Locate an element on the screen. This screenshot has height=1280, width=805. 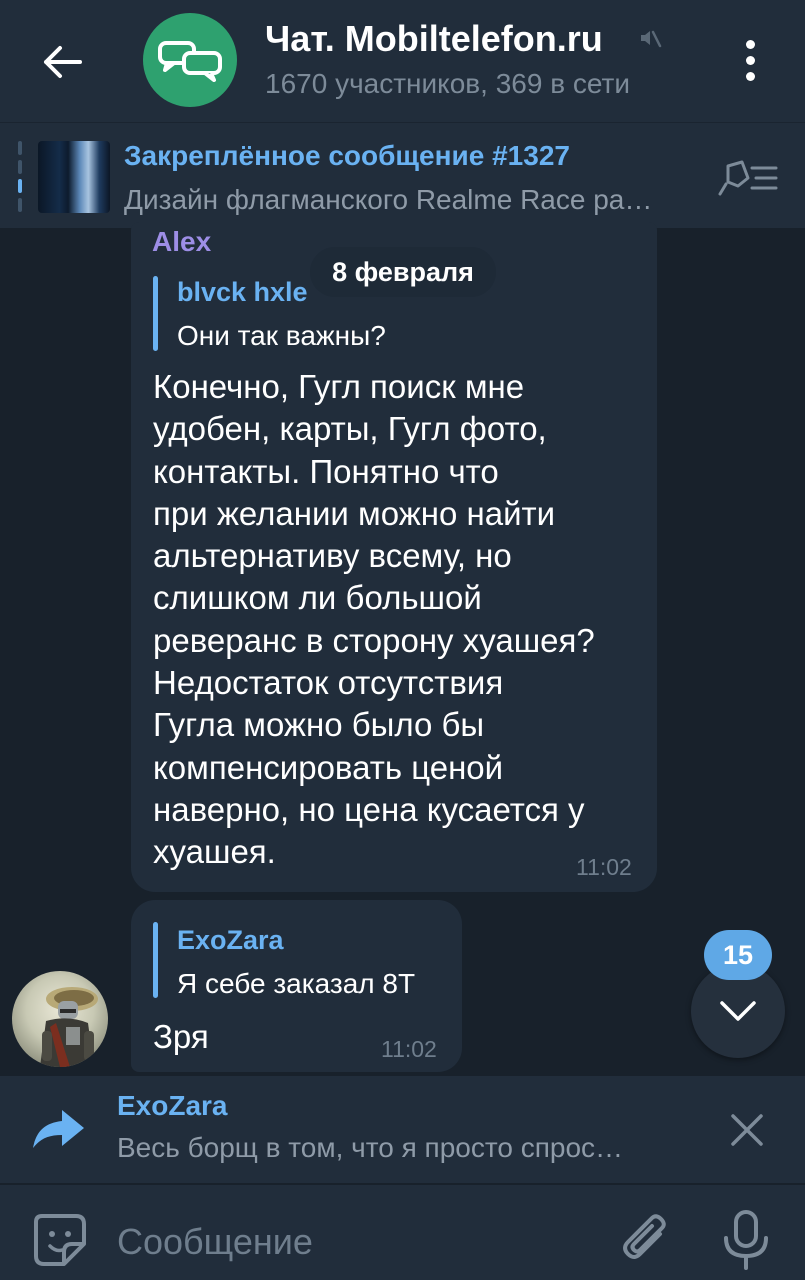
user-avatar is located at coordinates (60, 1019).